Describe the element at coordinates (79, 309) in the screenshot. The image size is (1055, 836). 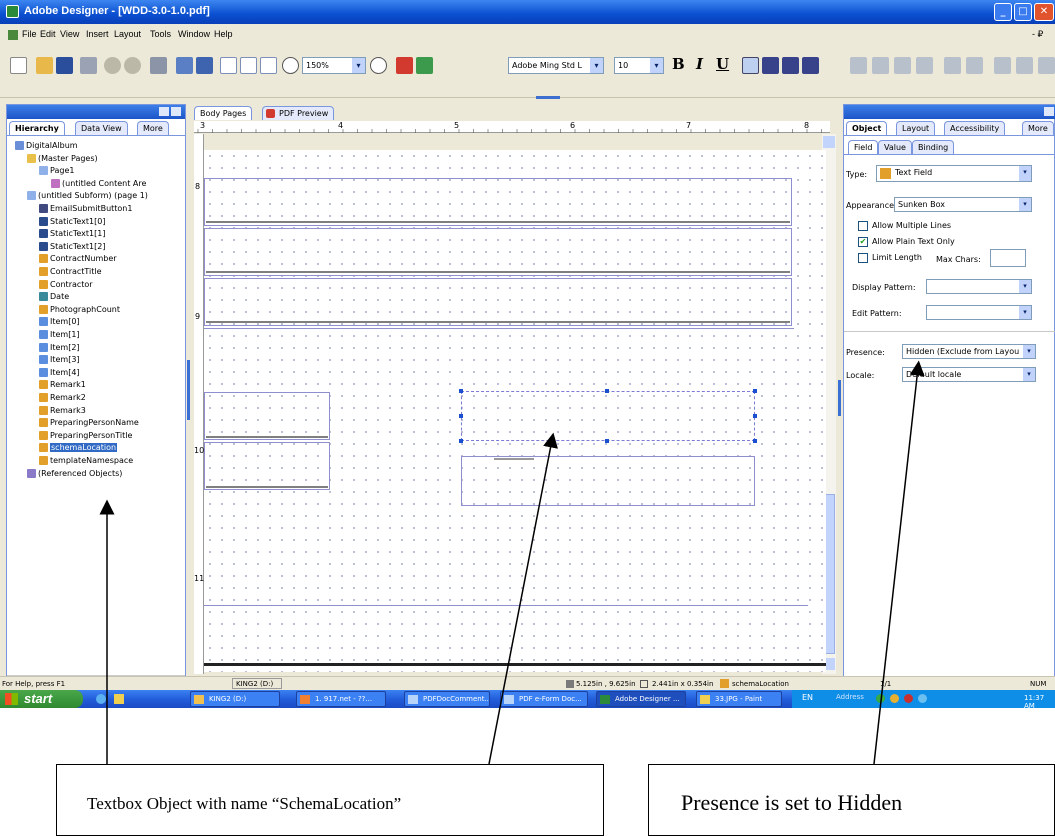
I see `tree-item: PhotographCount` at that location.